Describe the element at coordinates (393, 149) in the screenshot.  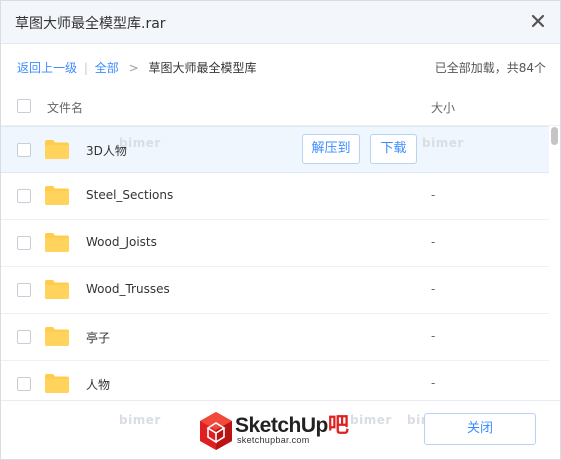
I see `download-button: 下载` at that location.